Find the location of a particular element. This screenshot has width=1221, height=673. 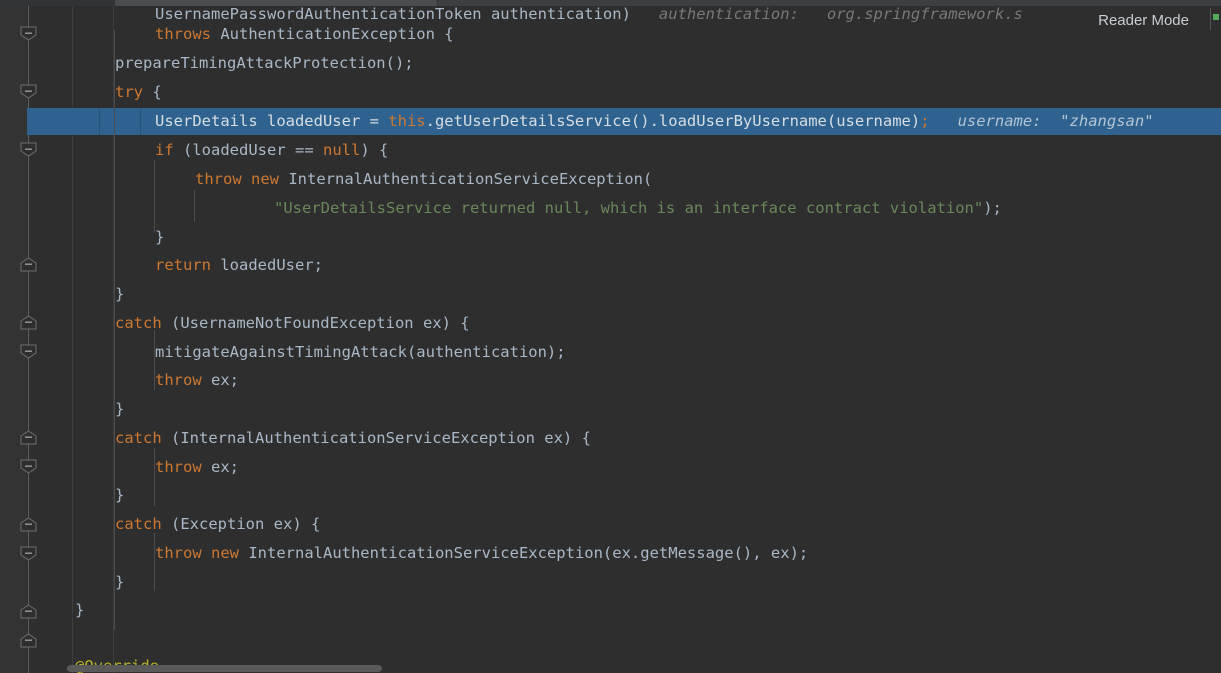

code-token: AuthenticationException { is located at coordinates (337, 34).